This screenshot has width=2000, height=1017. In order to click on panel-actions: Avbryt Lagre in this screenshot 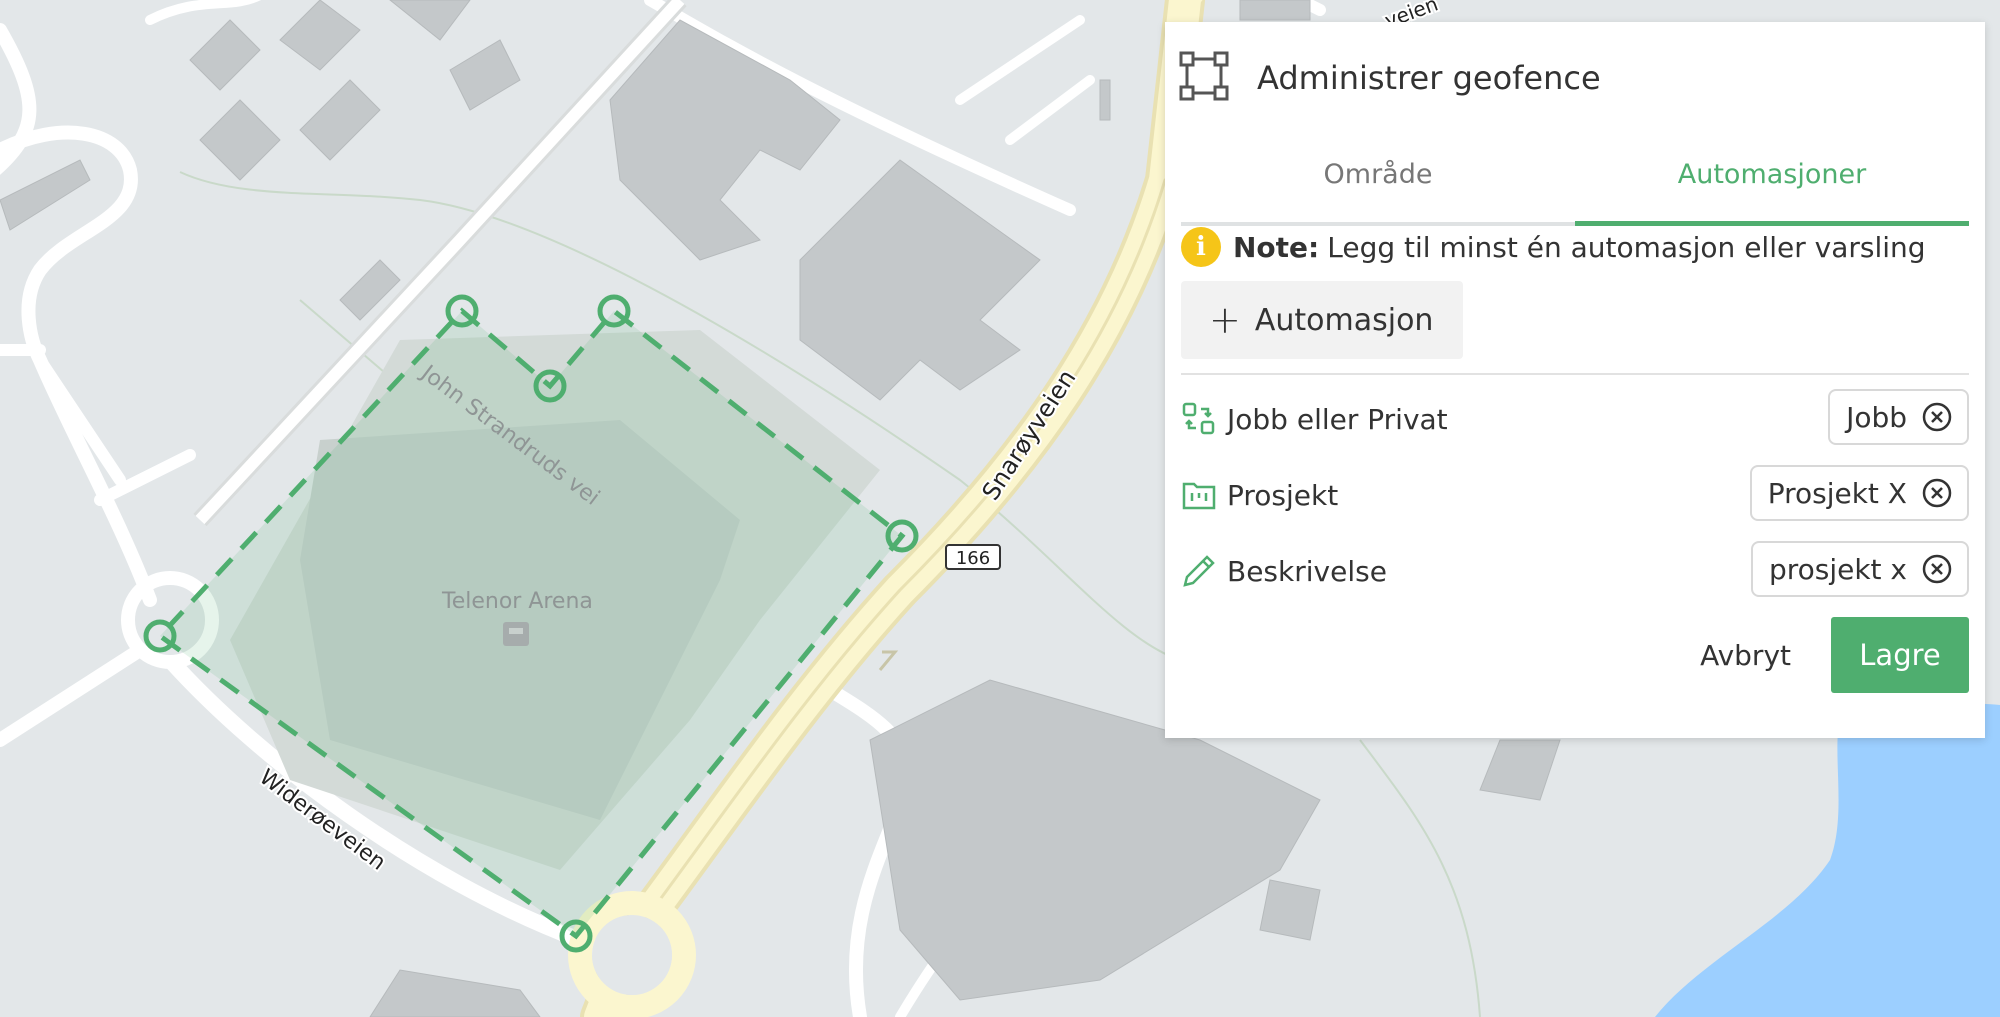, I will do `click(1834, 655)`.